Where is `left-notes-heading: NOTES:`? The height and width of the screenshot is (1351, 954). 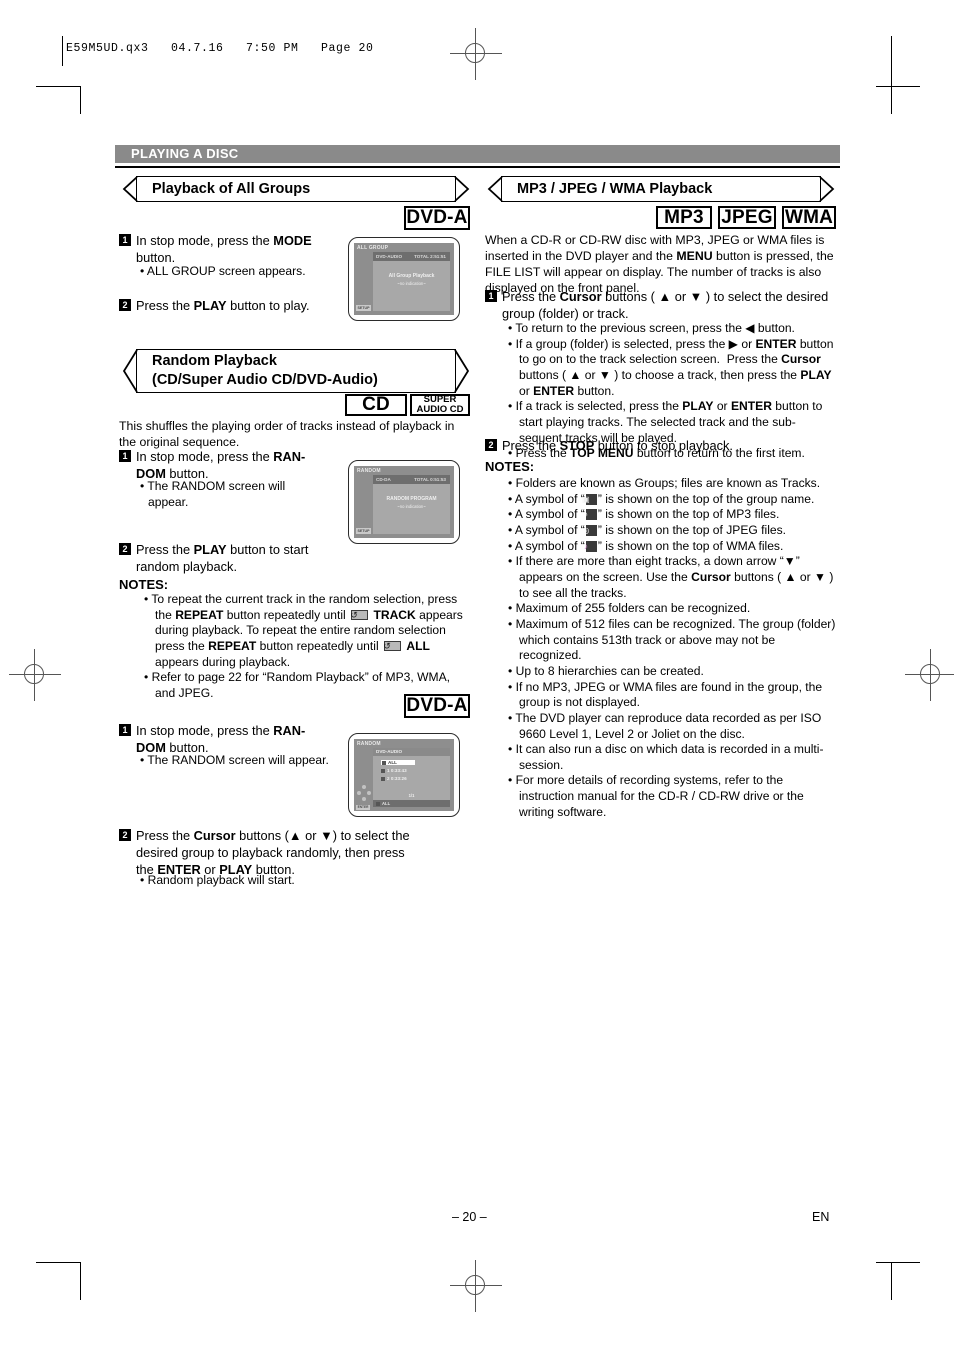
left-notes-heading: NOTES: is located at coordinates (144, 584).